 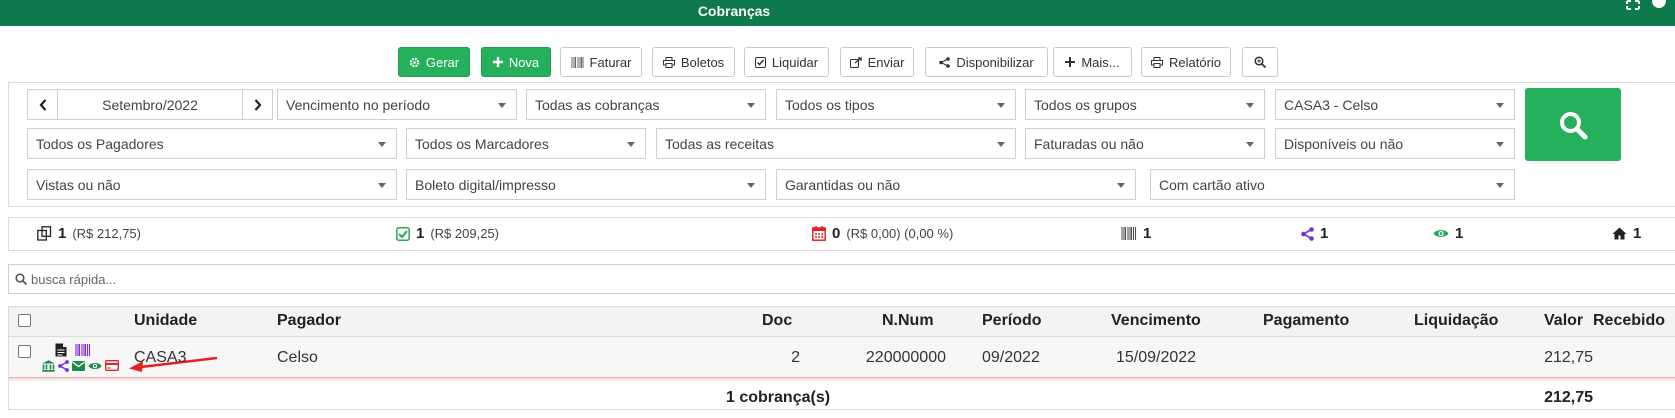 What do you see at coordinates (526, 143) in the screenshot?
I see `marcadores-select: Todos os Marcadores` at bounding box center [526, 143].